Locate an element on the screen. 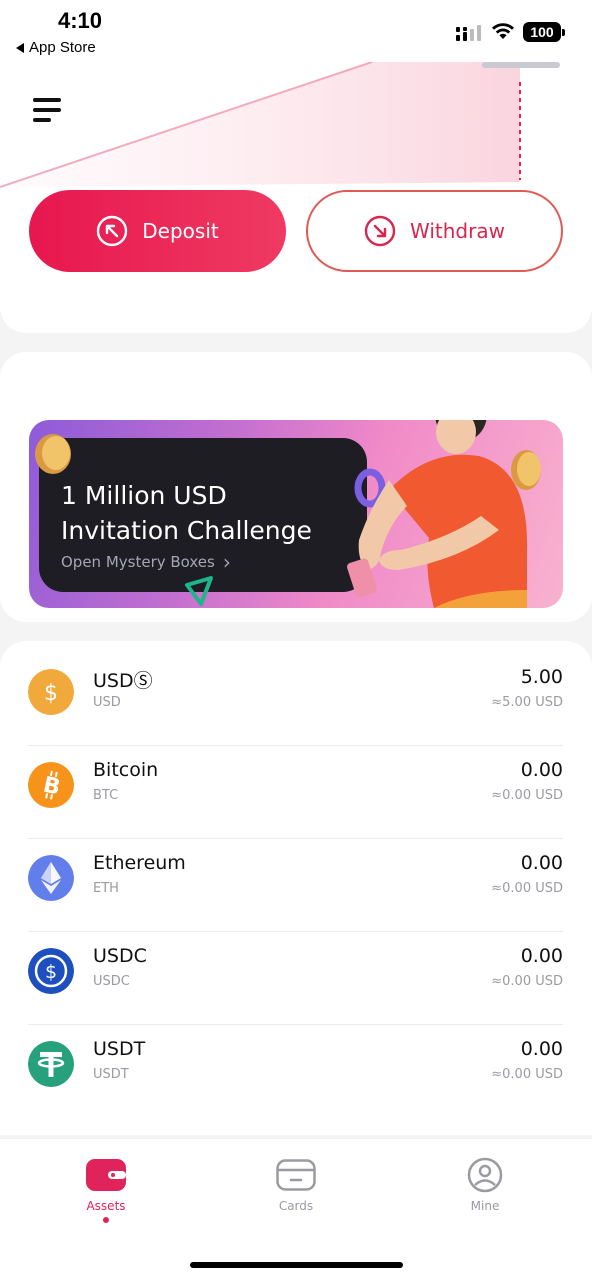 Image resolution: width=592 pixels, height=1280 pixels. deposit-button: Deposit is located at coordinates (157, 231).